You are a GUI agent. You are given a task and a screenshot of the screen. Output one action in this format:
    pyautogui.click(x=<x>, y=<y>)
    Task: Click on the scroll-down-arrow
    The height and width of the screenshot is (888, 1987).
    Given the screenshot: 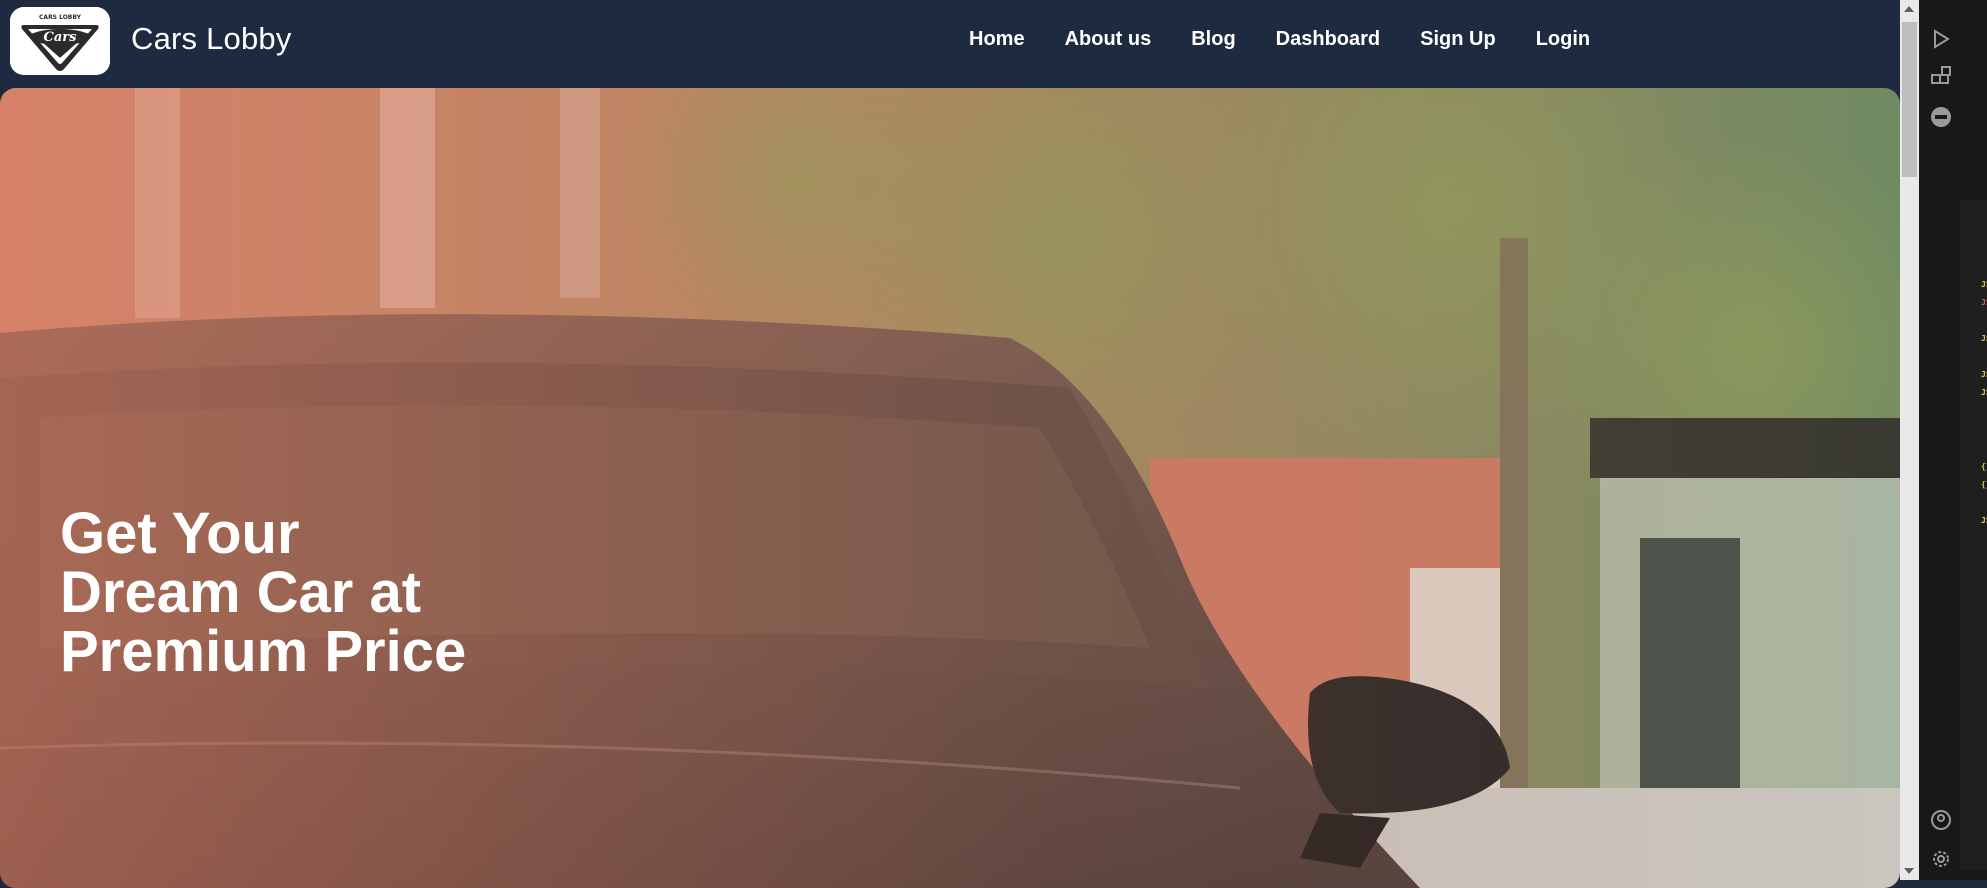 What is the action you would take?
    pyautogui.click(x=1909, y=871)
    